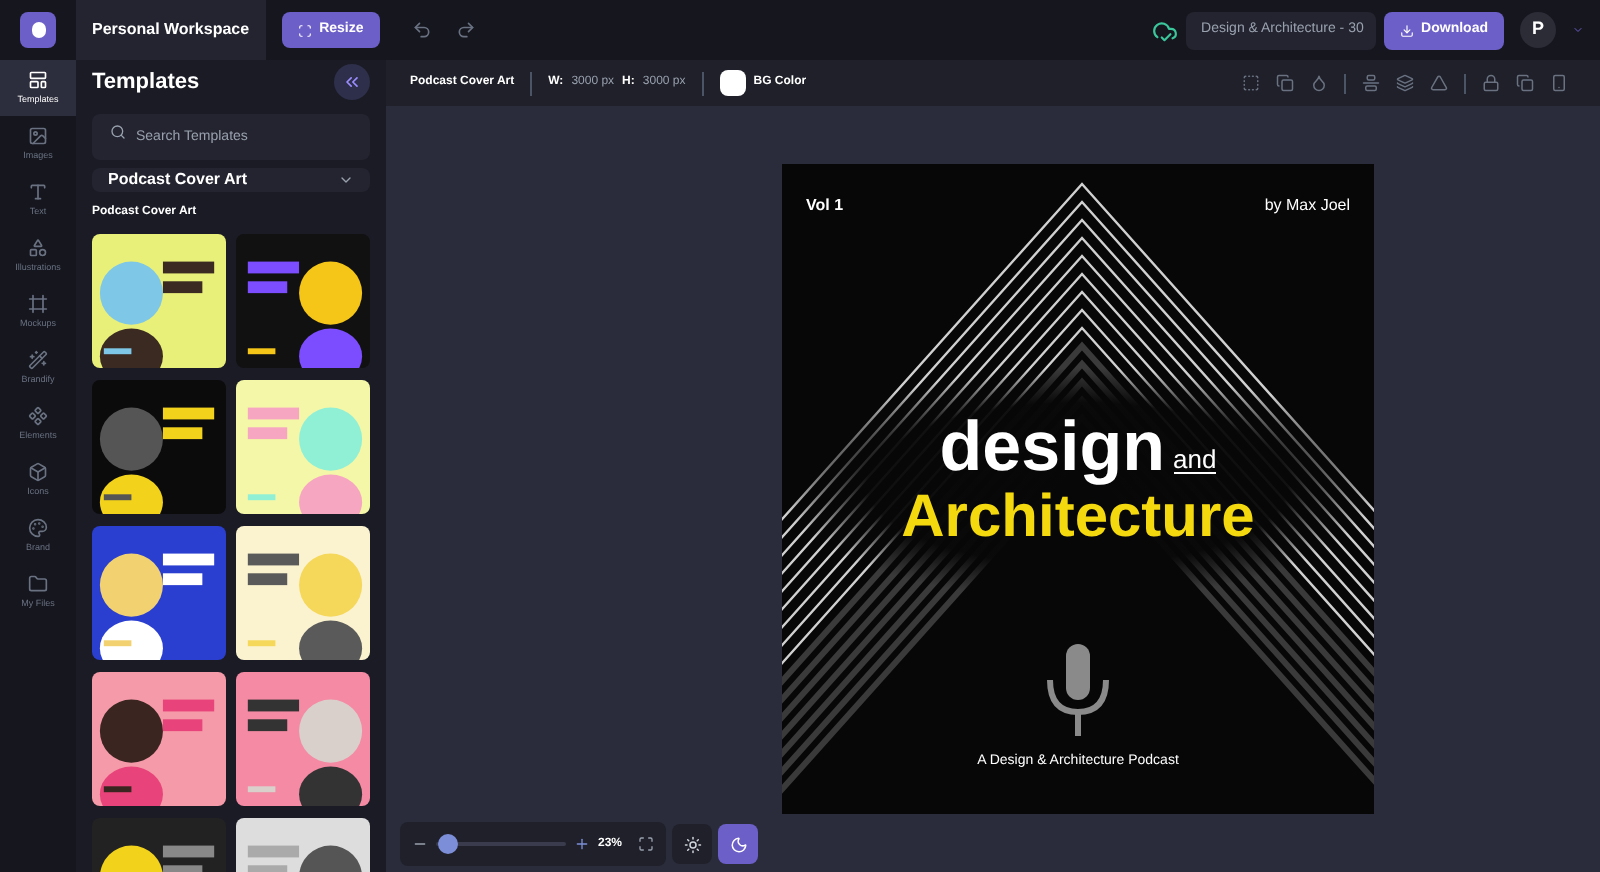 This screenshot has width=1600, height=872. What do you see at coordinates (38, 135) in the screenshot?
I see `image-icon` at bounding box center [38, 135].